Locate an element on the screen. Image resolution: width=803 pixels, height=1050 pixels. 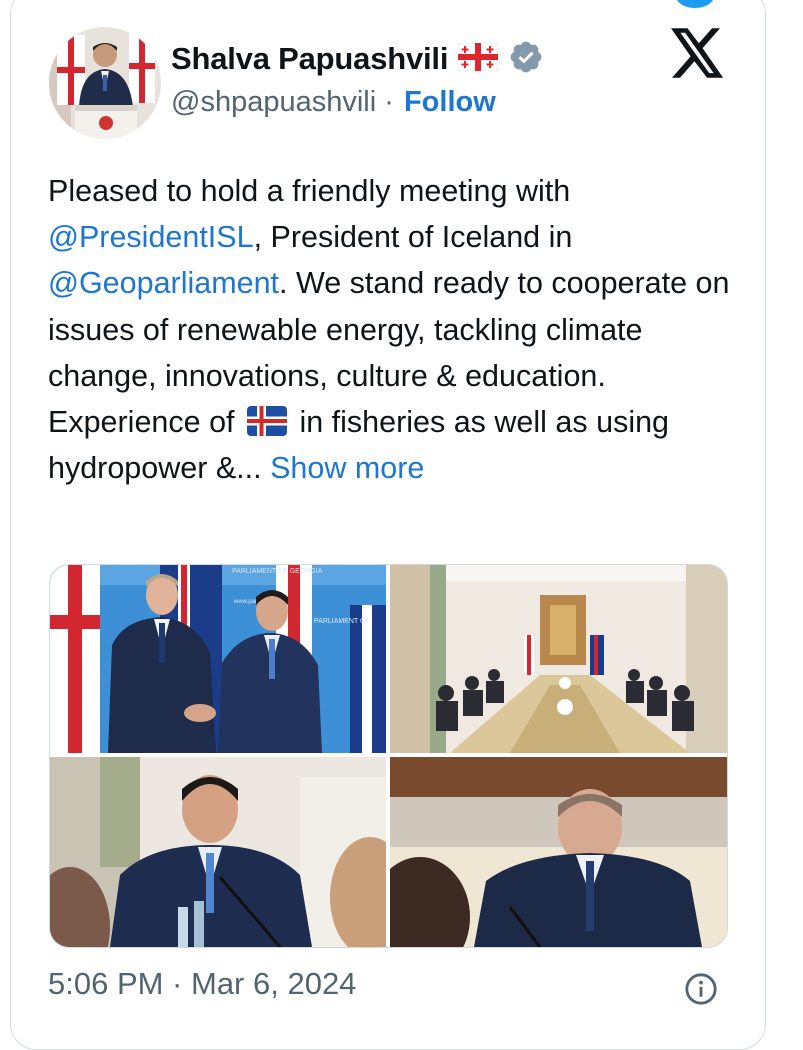
iceland-flag-icon is located at coordinates (266, 420).